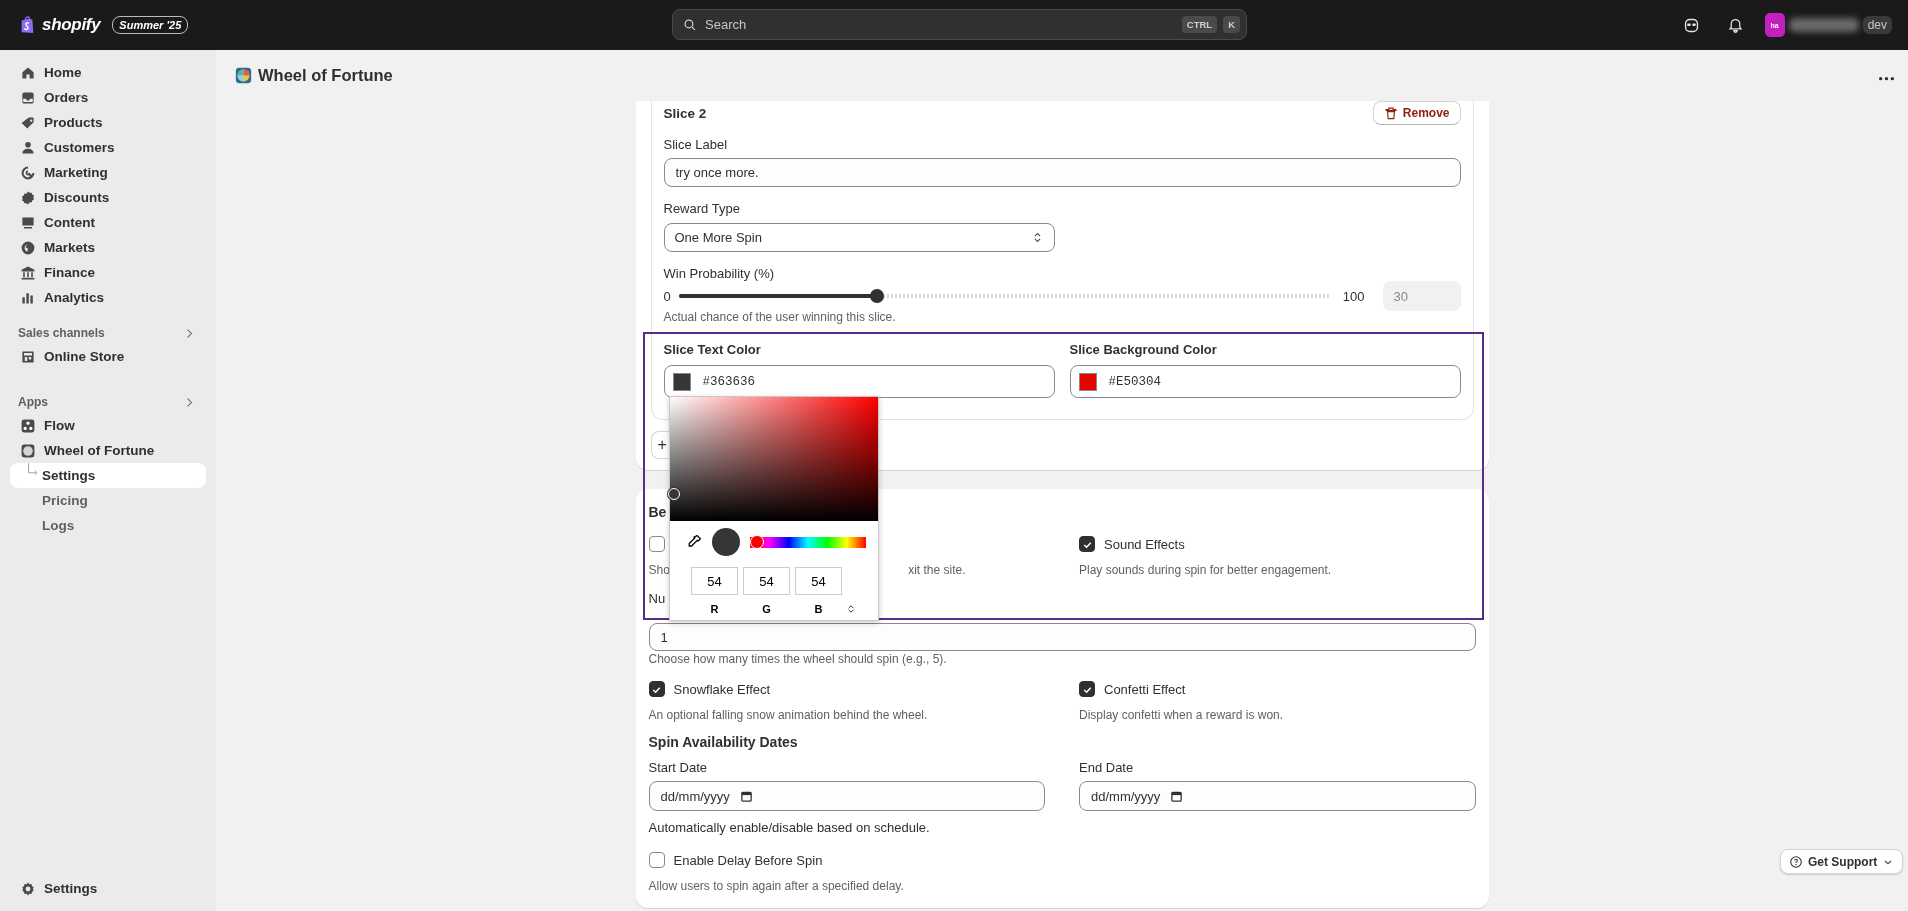  I want to click on nav-item: Logs, so click(108, 525).